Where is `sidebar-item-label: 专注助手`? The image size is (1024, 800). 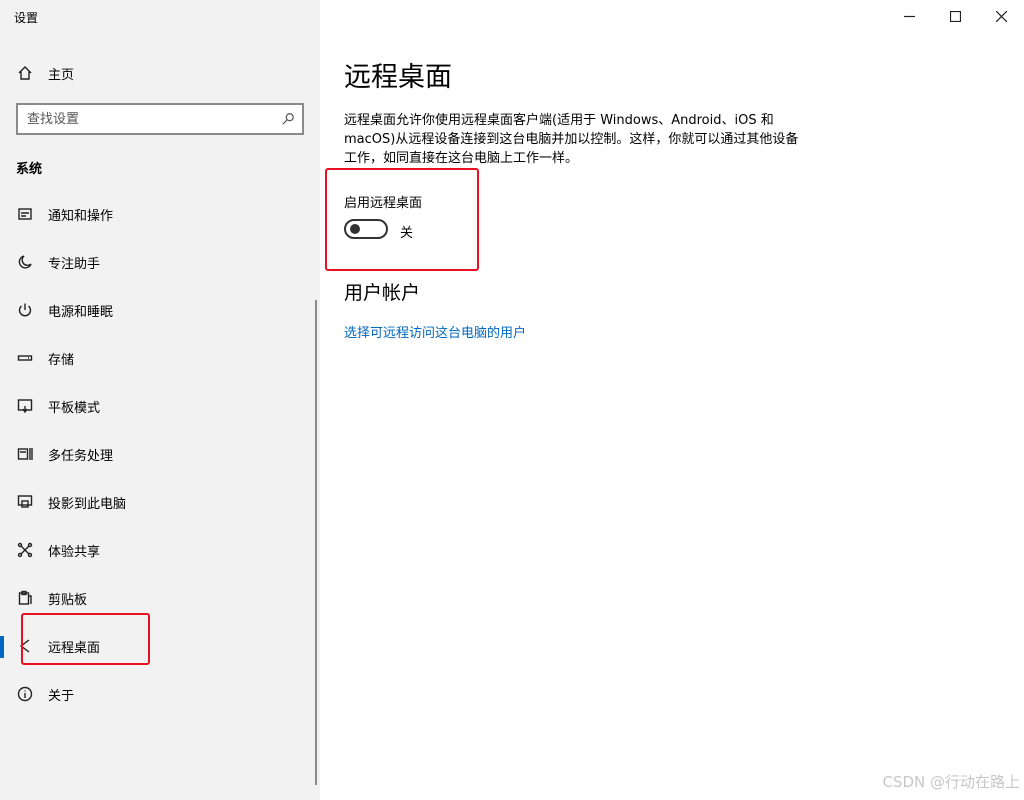 sidebar-item-label: 专注助手 is located at coordinates (74, 264).